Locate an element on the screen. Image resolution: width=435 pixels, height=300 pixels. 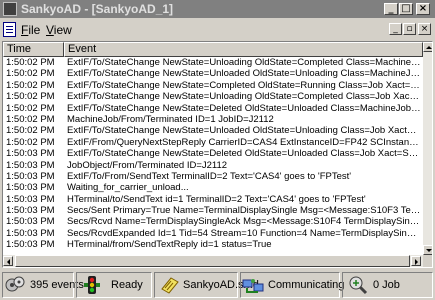
scroll-down-button is located at coordinates (427, 250).